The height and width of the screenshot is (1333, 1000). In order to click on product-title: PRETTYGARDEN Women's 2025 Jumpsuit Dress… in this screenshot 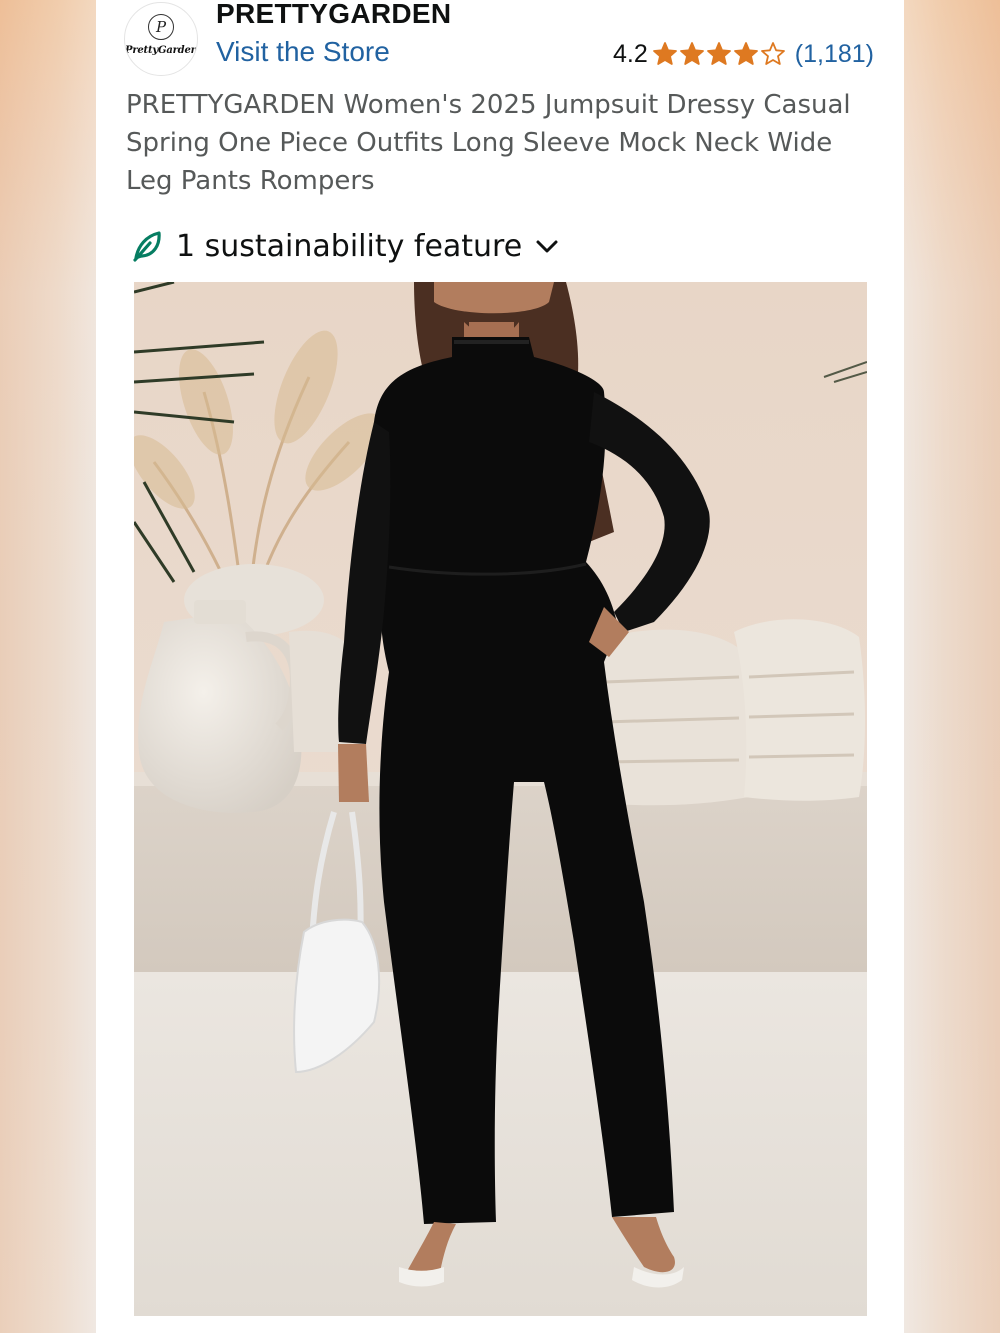, I will do `click(488, 143)`.